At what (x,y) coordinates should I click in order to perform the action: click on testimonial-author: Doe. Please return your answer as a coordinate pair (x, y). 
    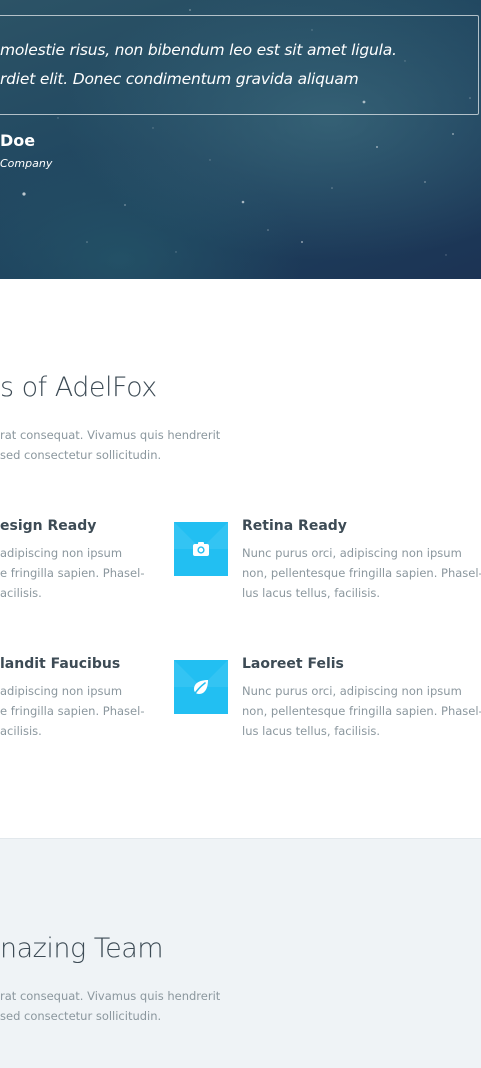
    Looking at the image, I should click on (18, 140).